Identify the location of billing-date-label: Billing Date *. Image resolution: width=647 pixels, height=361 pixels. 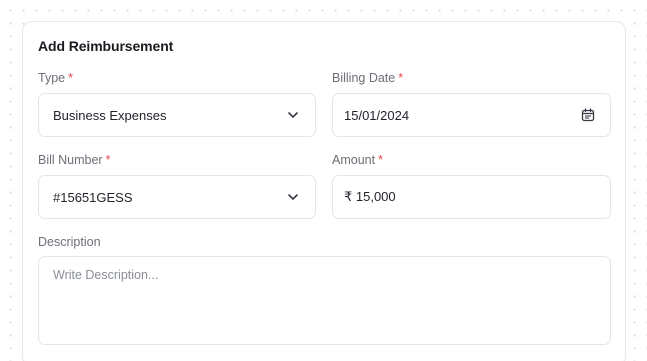
(367, 78).